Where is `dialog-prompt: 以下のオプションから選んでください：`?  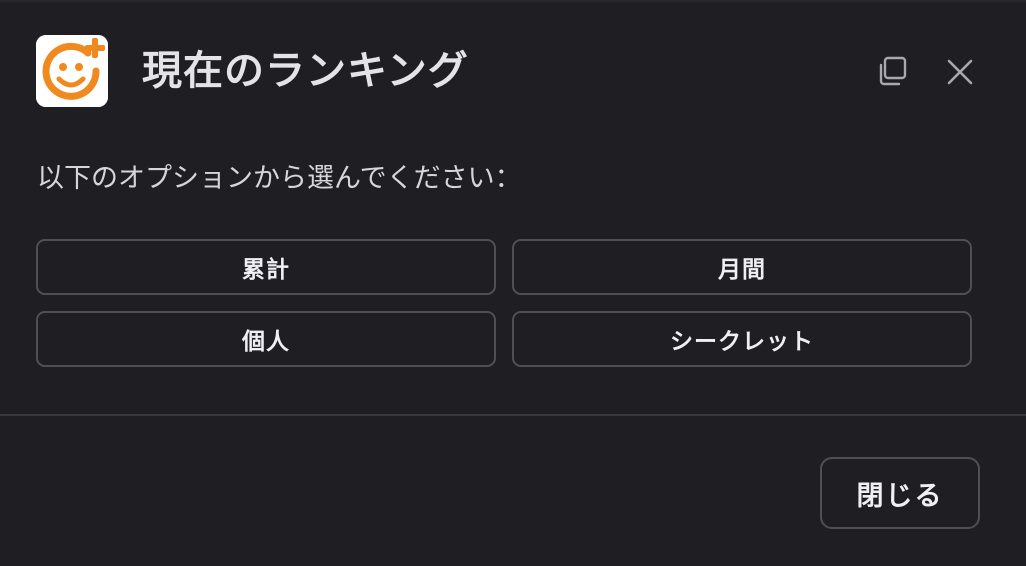
dialog-prompt: 以下のオプションから選んでください： is located at coordinates (279, 178).